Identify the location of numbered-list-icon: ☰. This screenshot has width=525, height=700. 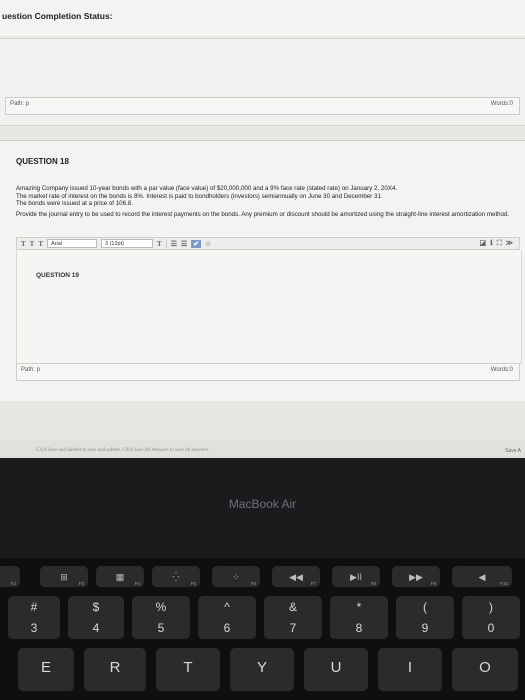
(184, 244).